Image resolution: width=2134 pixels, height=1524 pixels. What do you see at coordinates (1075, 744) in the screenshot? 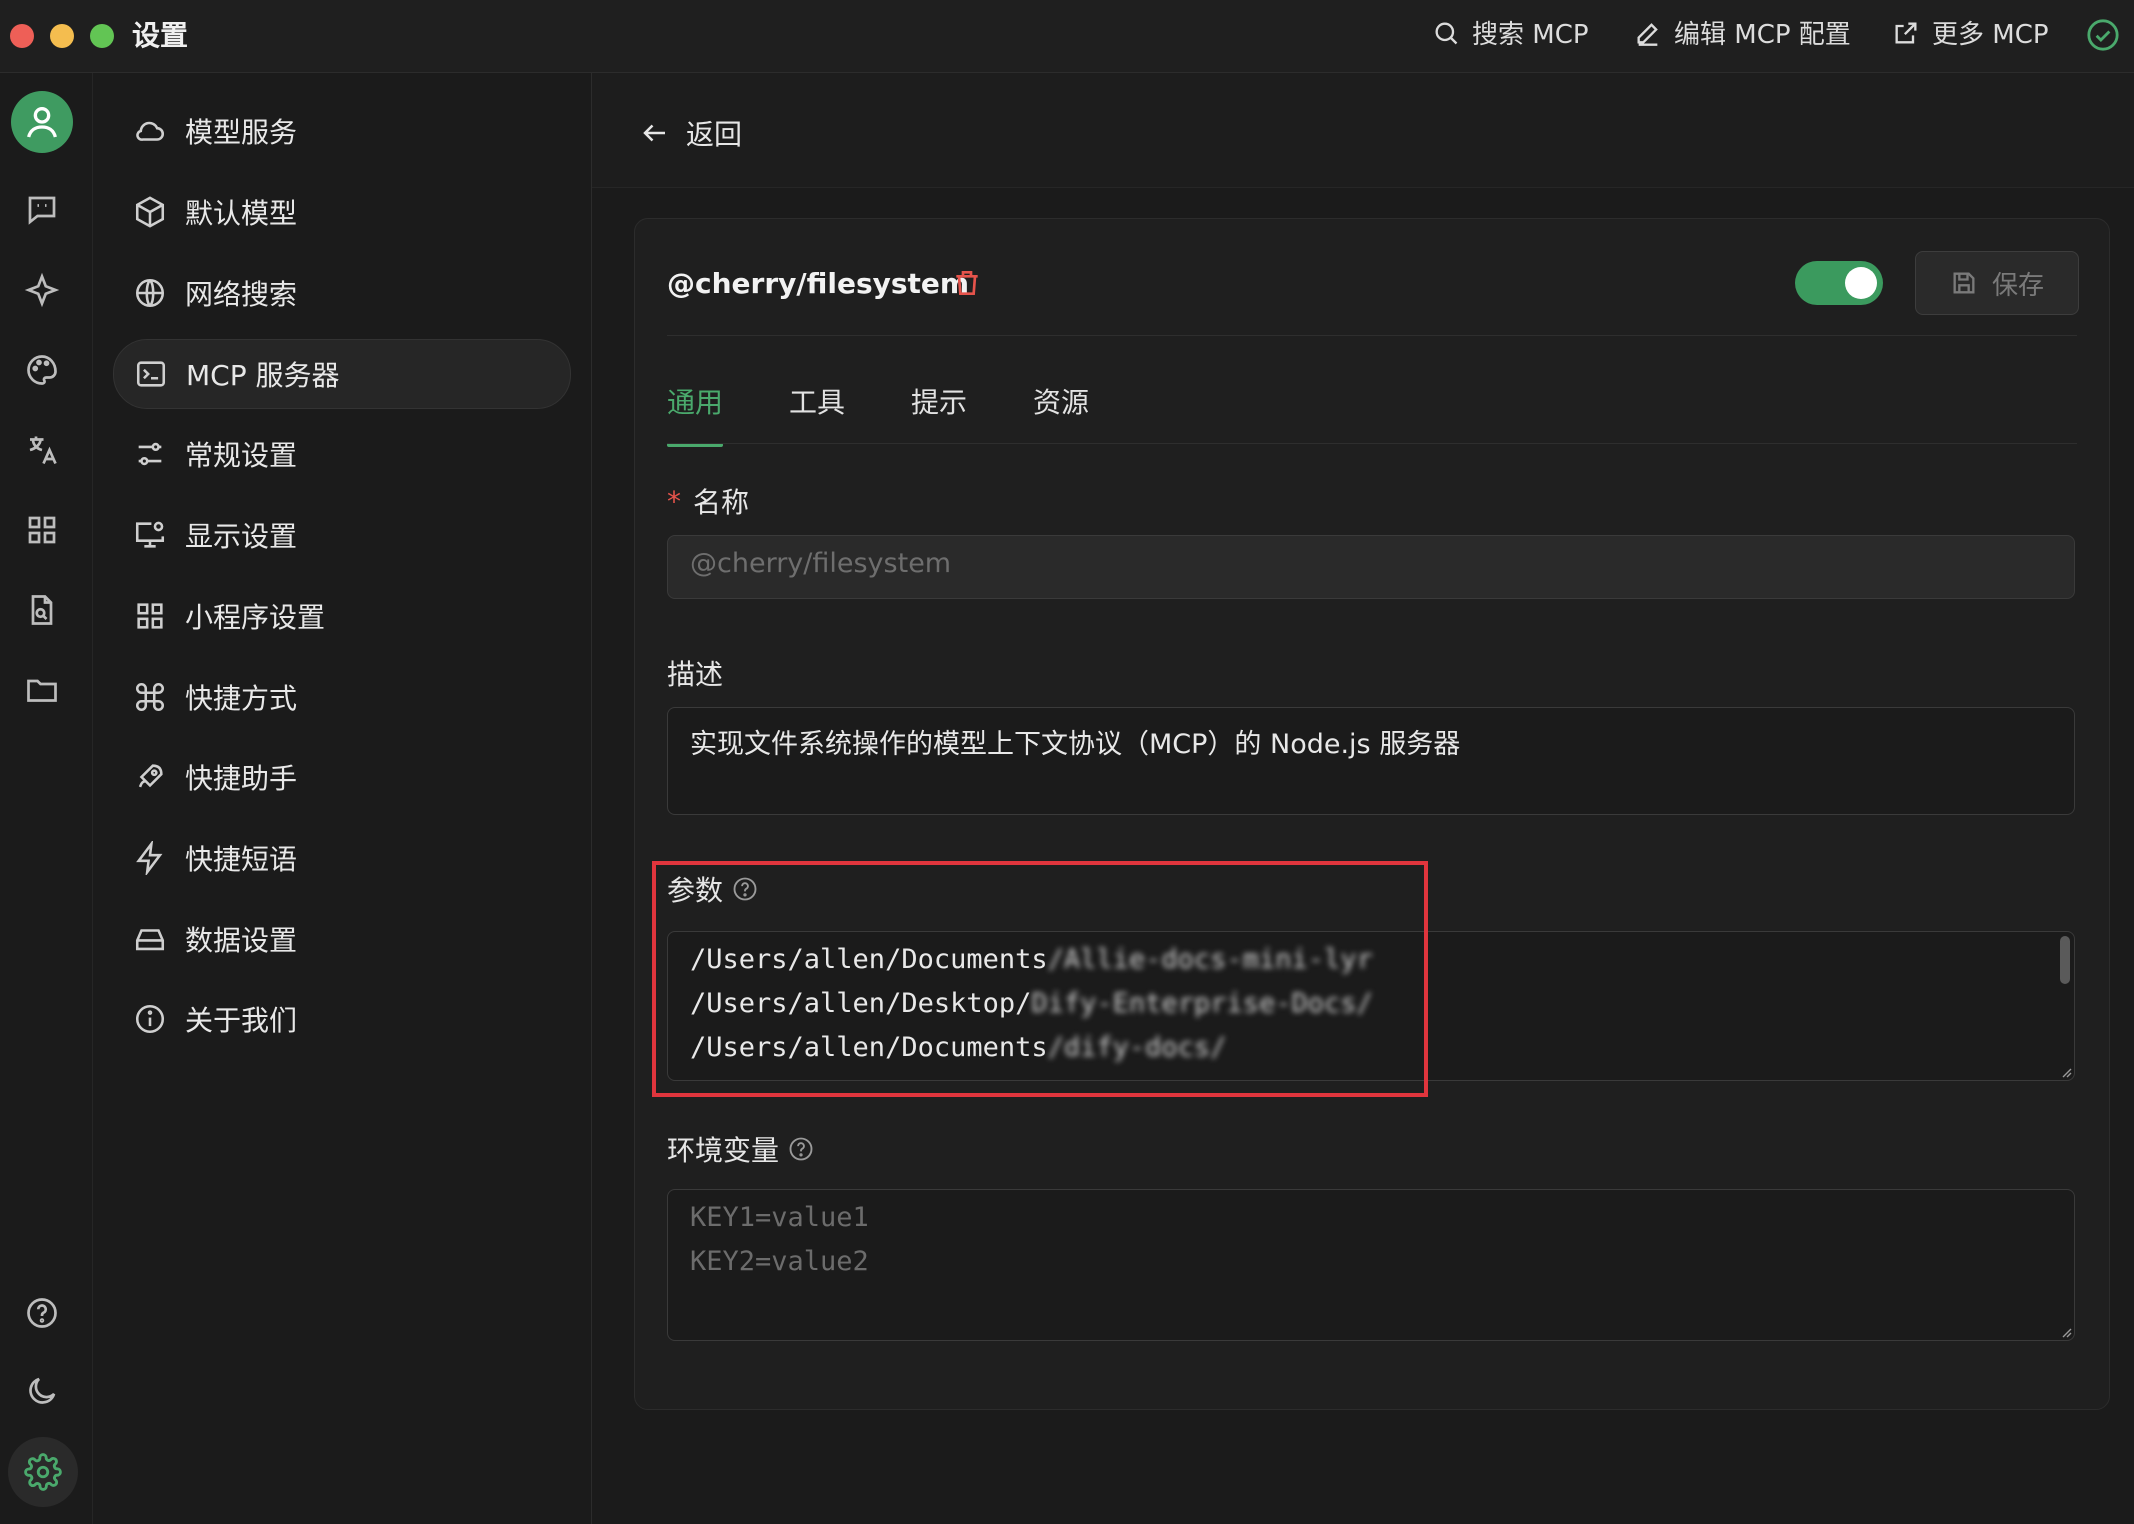
I see `description-value: 实现文件系统操作的模型上下文协议（MCP）的 Node.js 服务器` at bounding box center [1075, 744].